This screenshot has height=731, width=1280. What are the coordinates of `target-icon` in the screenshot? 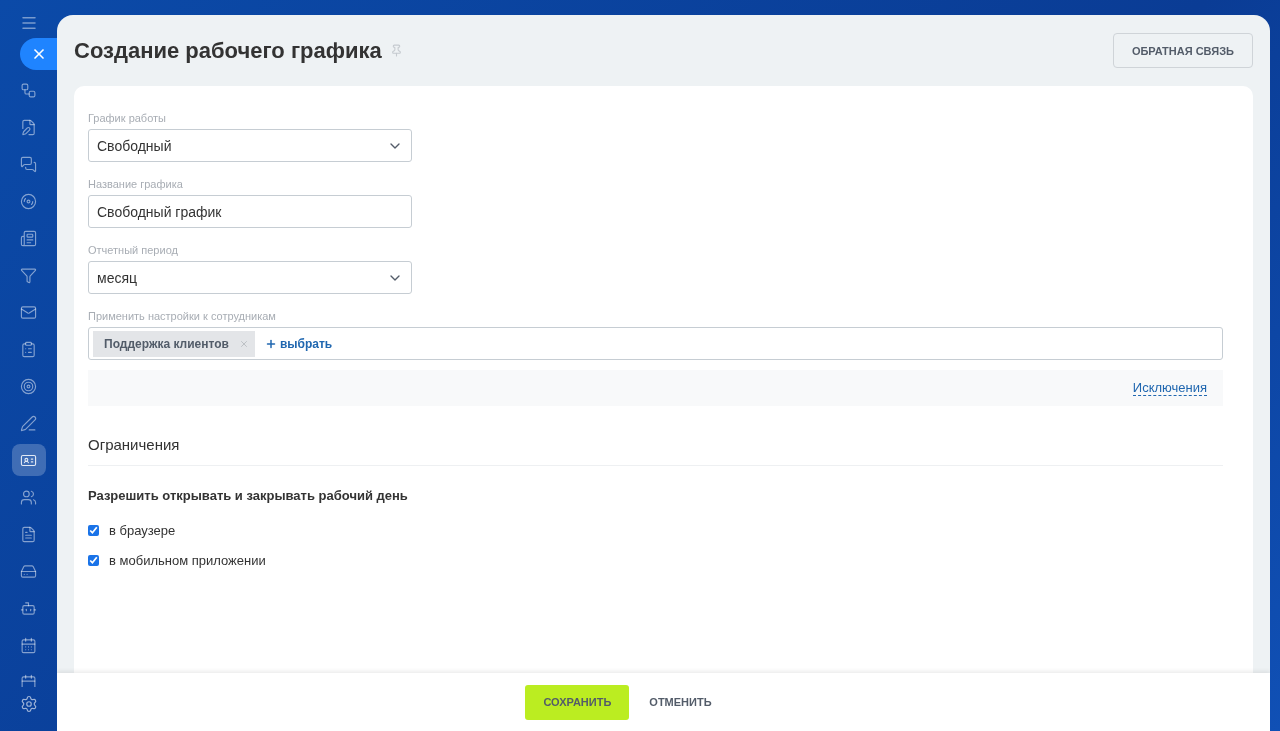 It's located at (28, 386).